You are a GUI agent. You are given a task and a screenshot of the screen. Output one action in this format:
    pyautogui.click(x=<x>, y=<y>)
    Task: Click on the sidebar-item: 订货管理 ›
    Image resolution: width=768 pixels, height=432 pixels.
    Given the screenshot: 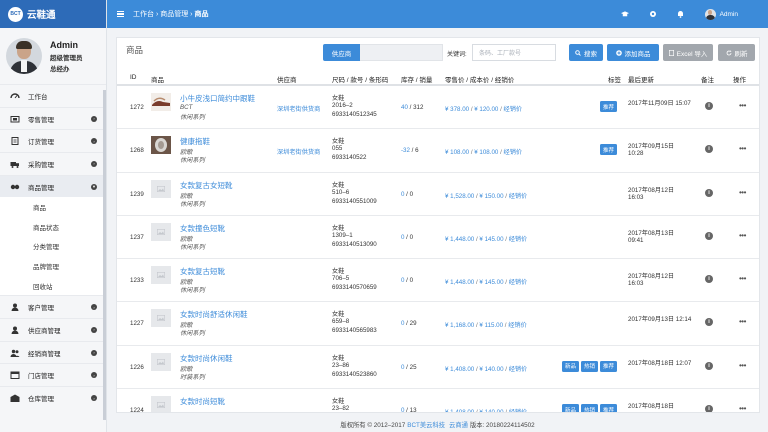 What is the action you would take?
    pyautogui.click(x=53, y=140)
    